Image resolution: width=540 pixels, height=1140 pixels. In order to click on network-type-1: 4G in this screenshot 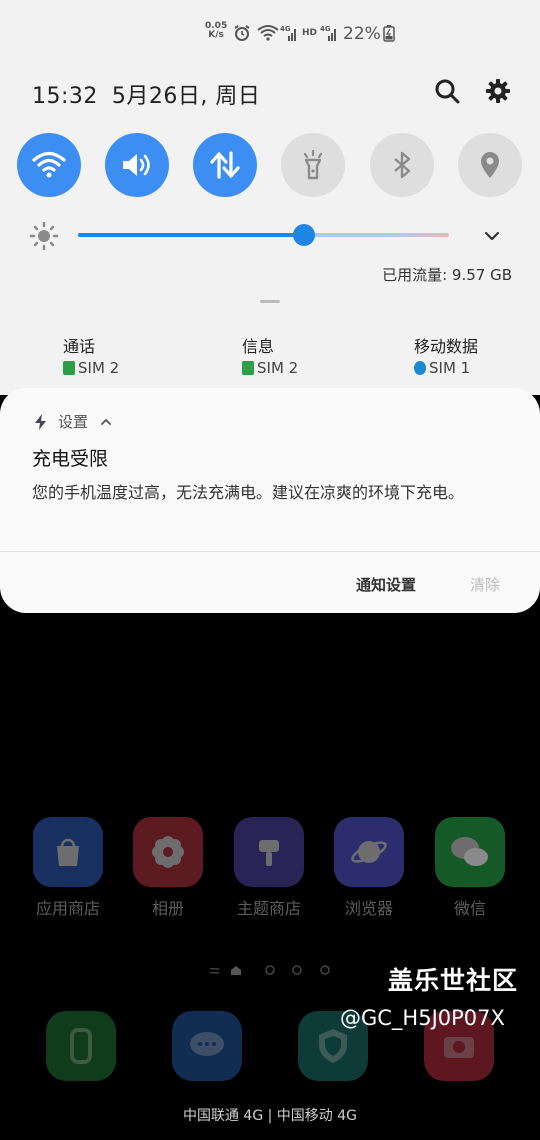, I will do `click(285, 29)`.